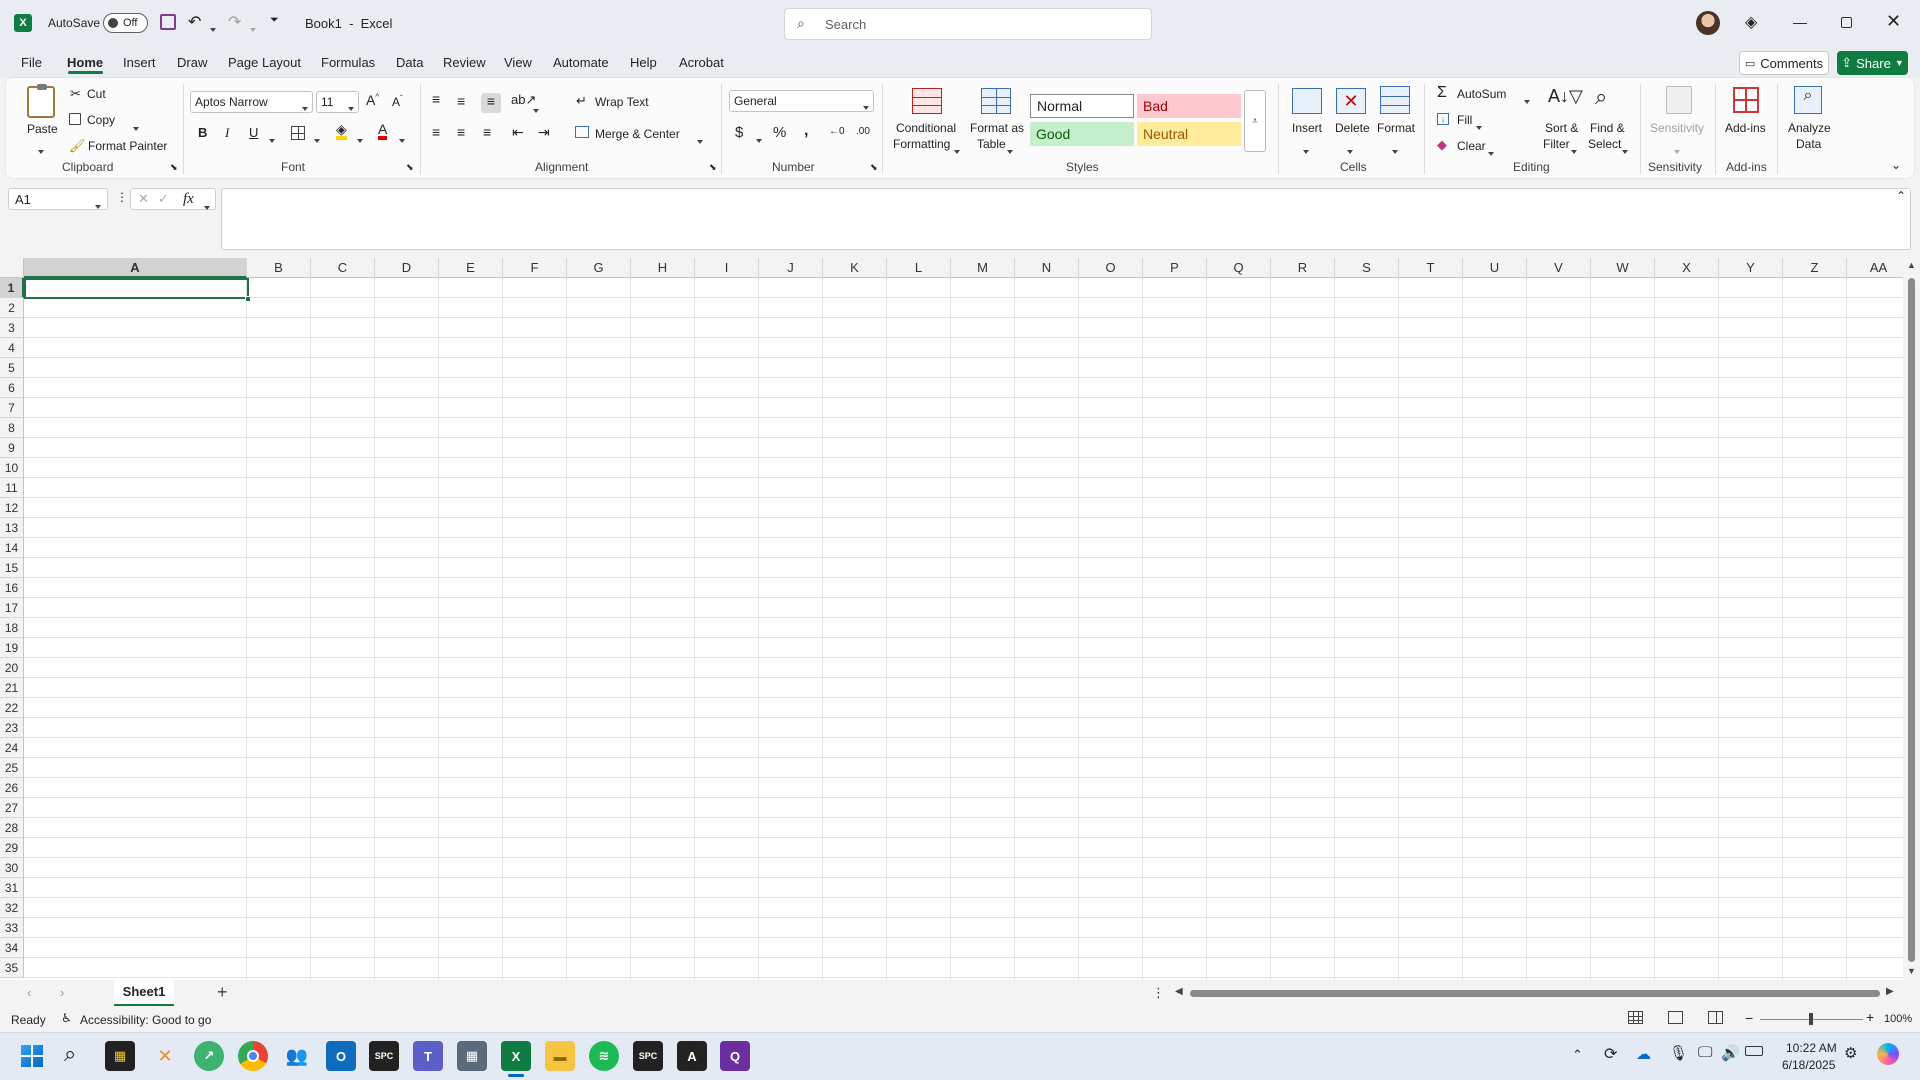 This screenshot has width=1920, height=1080. I want to click on column-header-N: N, so click(1047, 268).